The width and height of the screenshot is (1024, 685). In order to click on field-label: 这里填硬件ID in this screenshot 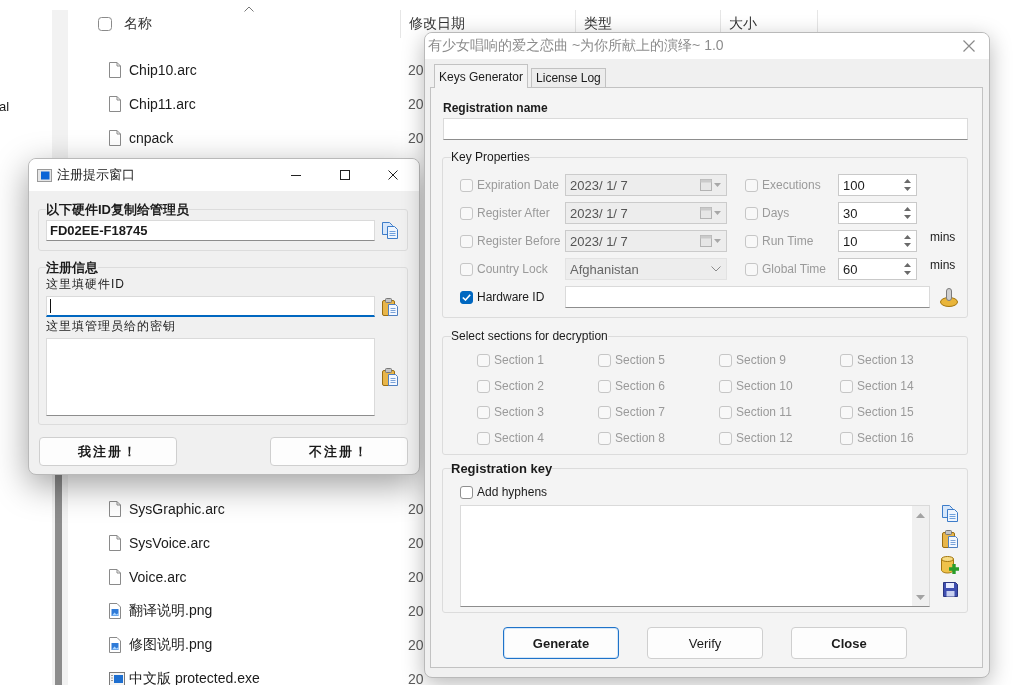, I will do `click(86, 284)`.